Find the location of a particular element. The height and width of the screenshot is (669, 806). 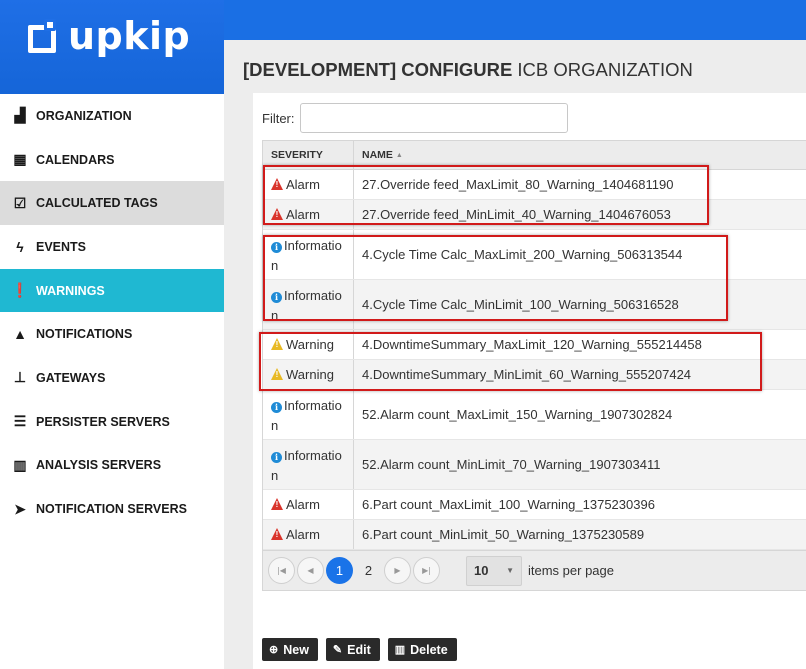

exclamation-circle-icon: ❗ is located at coordinates (20, 290).